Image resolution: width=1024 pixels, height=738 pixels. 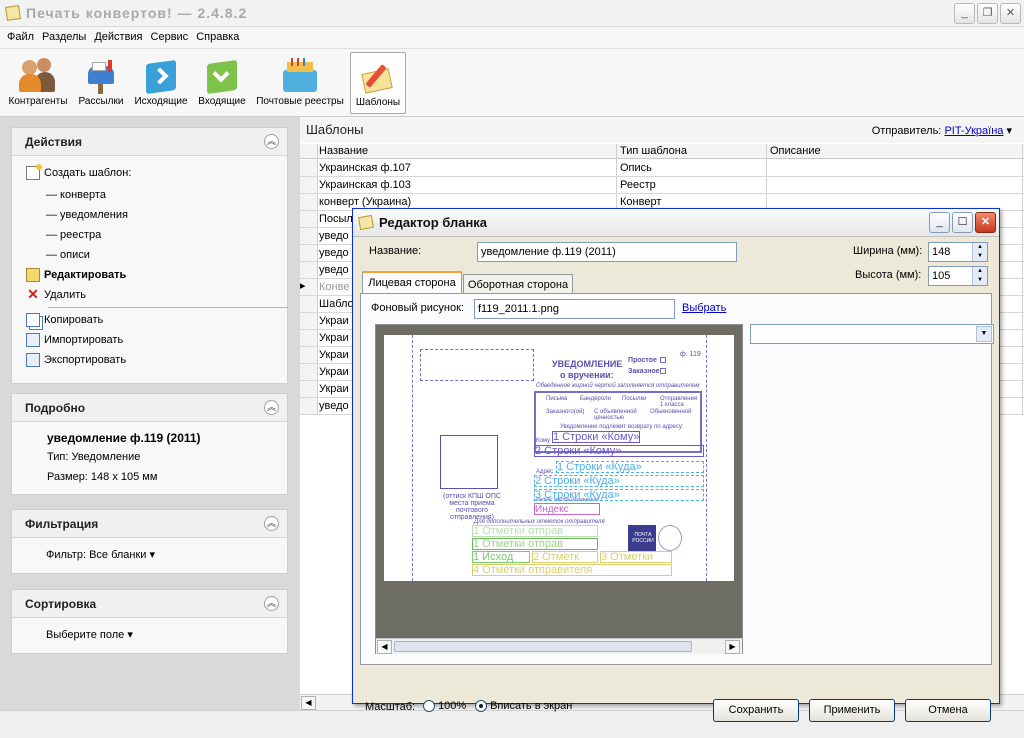 What do you see at coordinates (653, 151) in the screenshot?
I see `col-type-header: Тип шаблона` at bounding box center [653, 151].